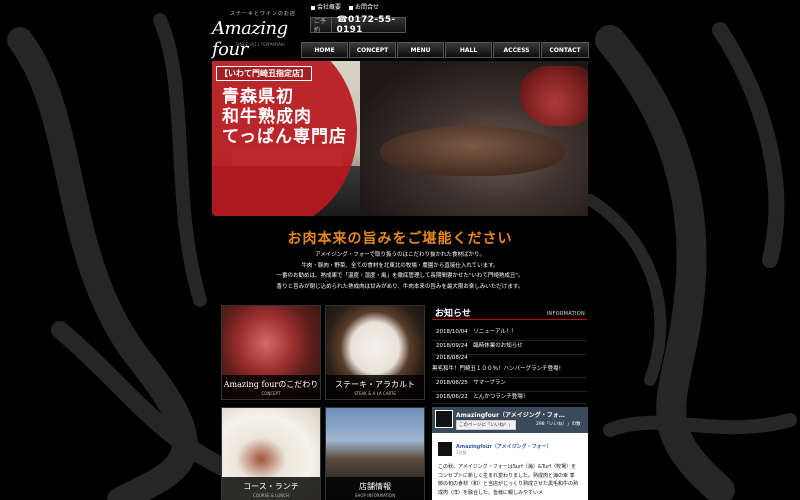 Image resolution: width=800 pixels, height=500 pixels. I want to click on intro-line: 牛肉・豚肉・野菜、全ての食材を北東北の牧場・農園から直接仕入れています。, so click(400, 265).